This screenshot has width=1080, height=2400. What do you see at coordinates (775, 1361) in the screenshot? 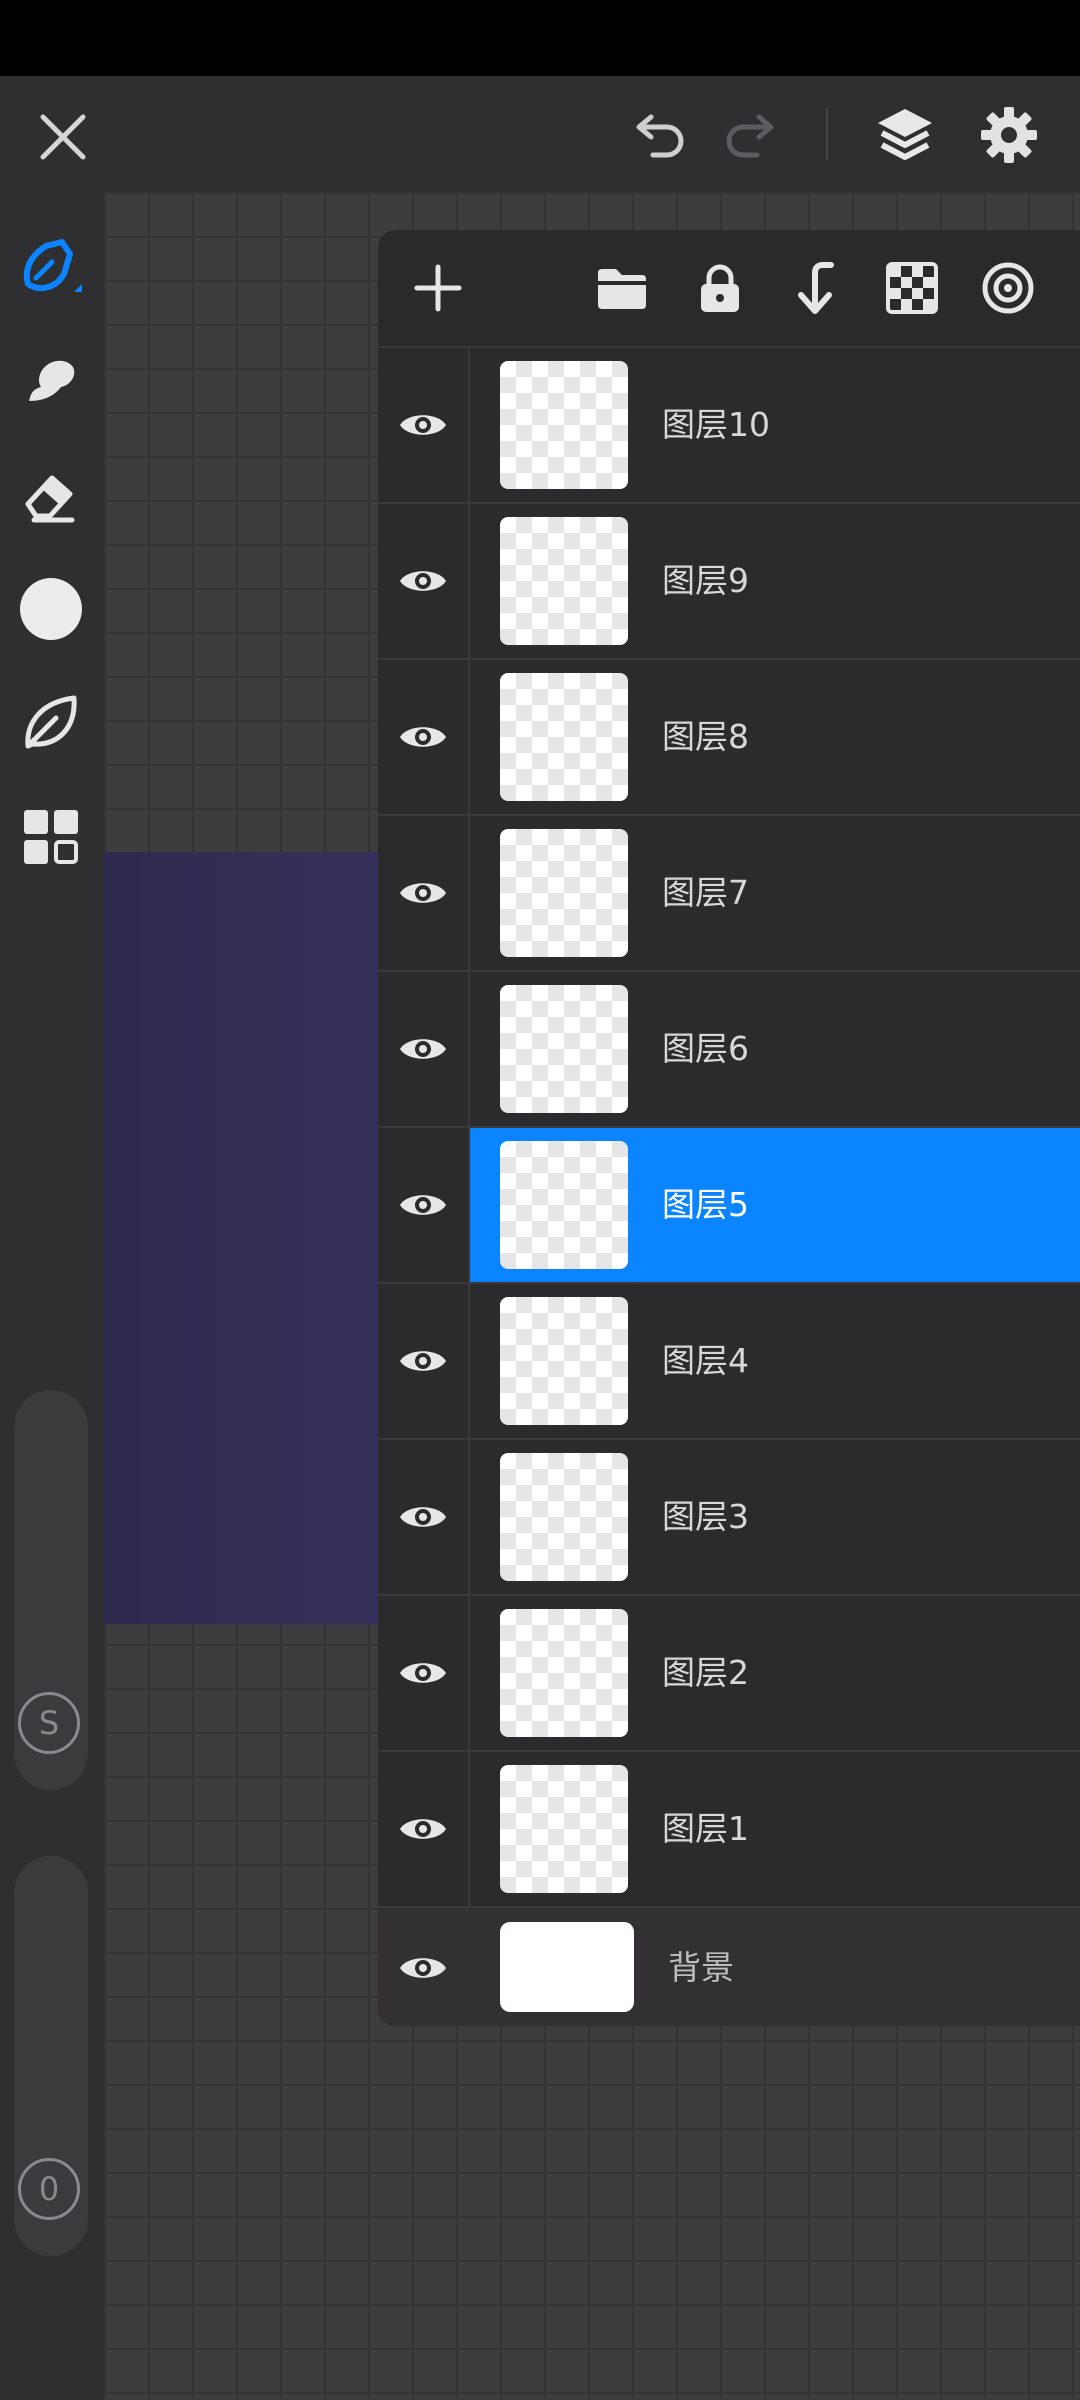
I see `layer-content: 图层4` at bounding box center [775, 1361].